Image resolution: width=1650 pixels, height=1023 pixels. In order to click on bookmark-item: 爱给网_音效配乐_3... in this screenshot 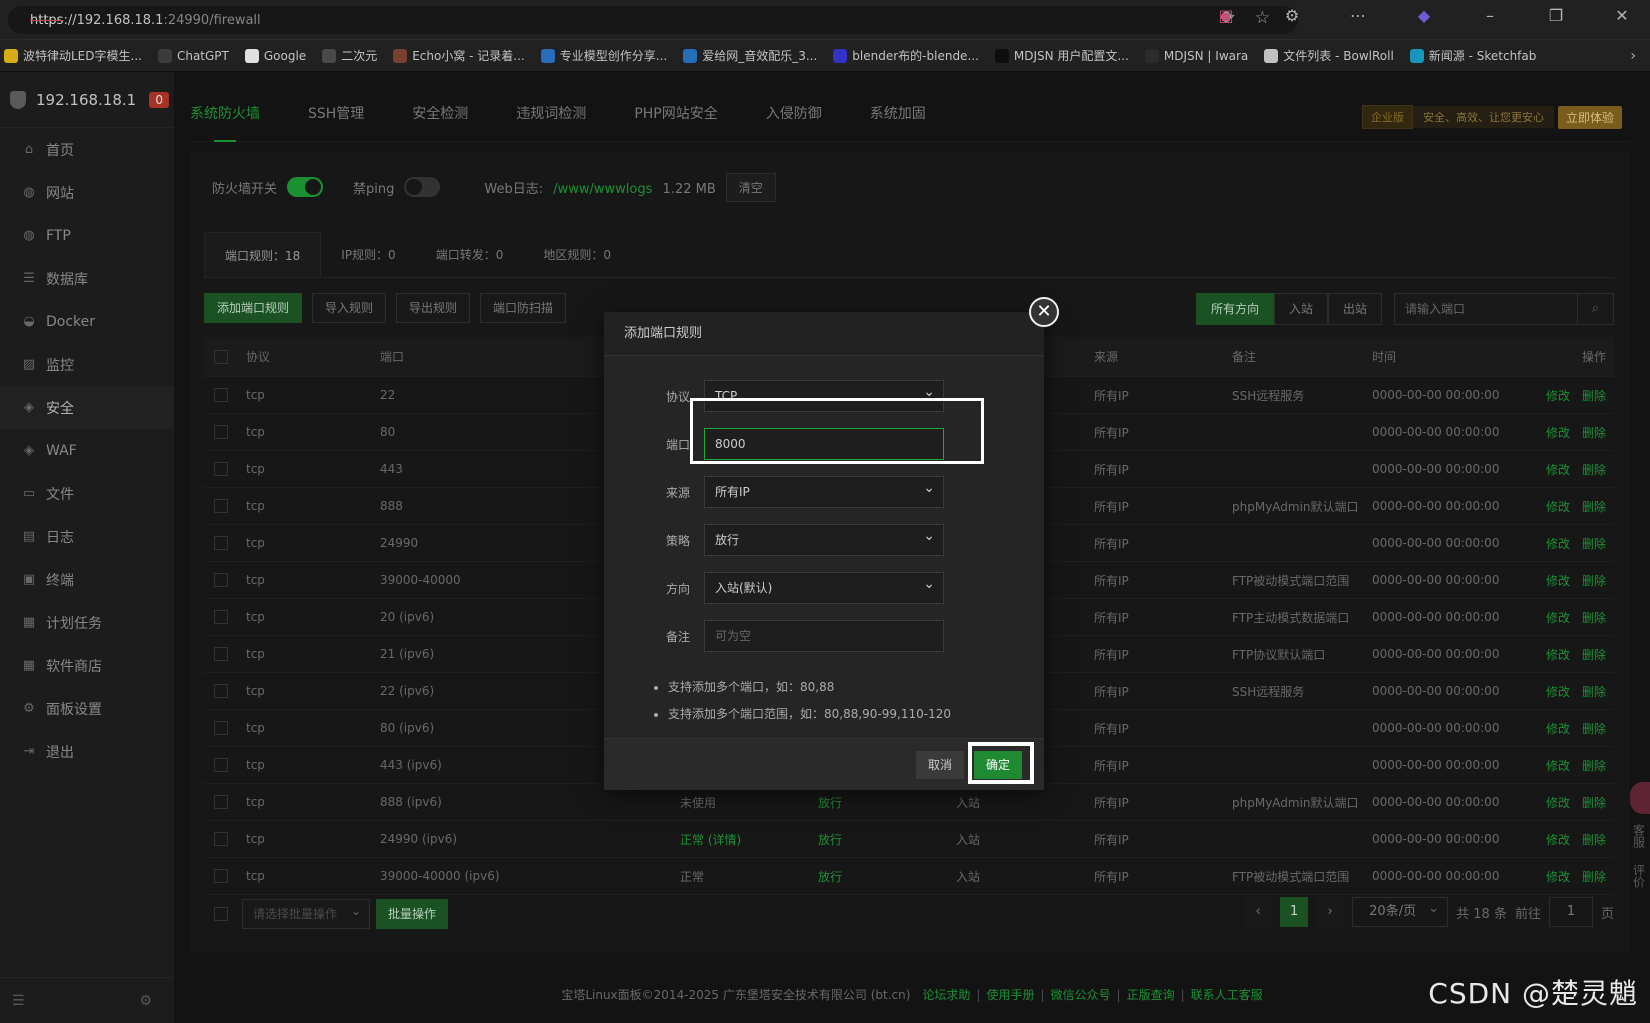, I will do `click(750, 55)`.